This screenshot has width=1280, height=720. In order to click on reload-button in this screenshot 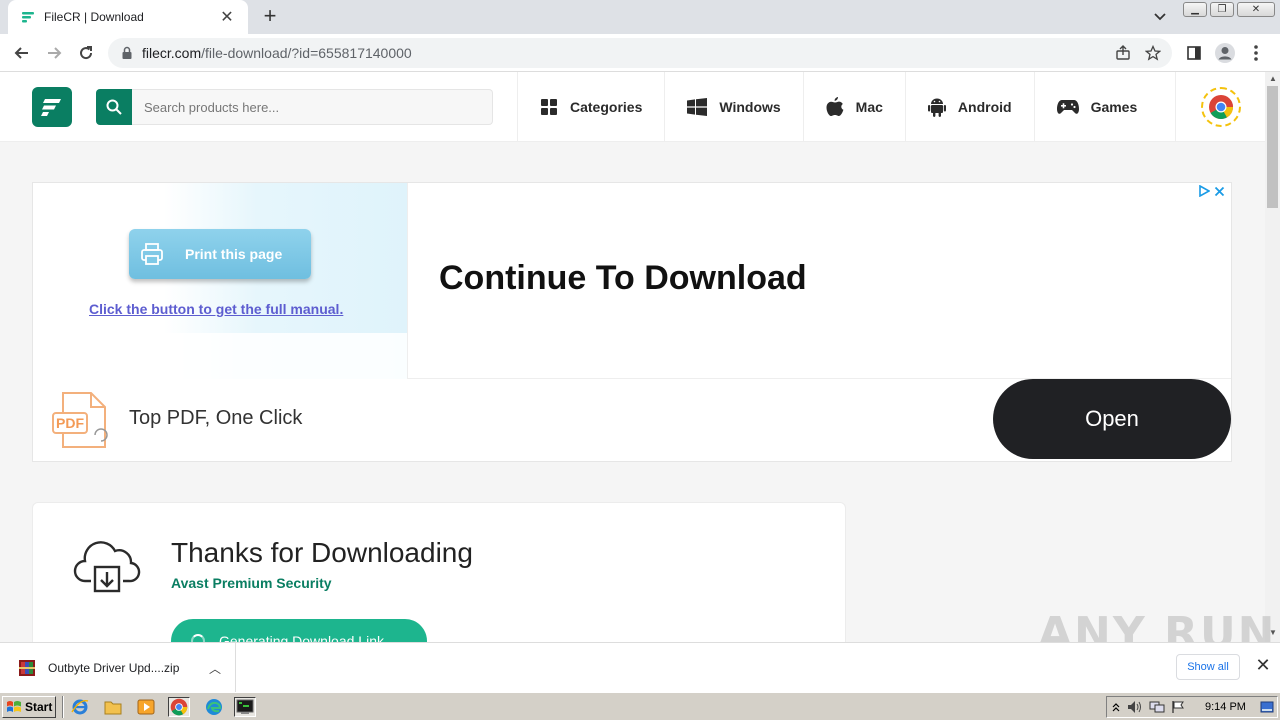, I will do `click(86, 53)`.